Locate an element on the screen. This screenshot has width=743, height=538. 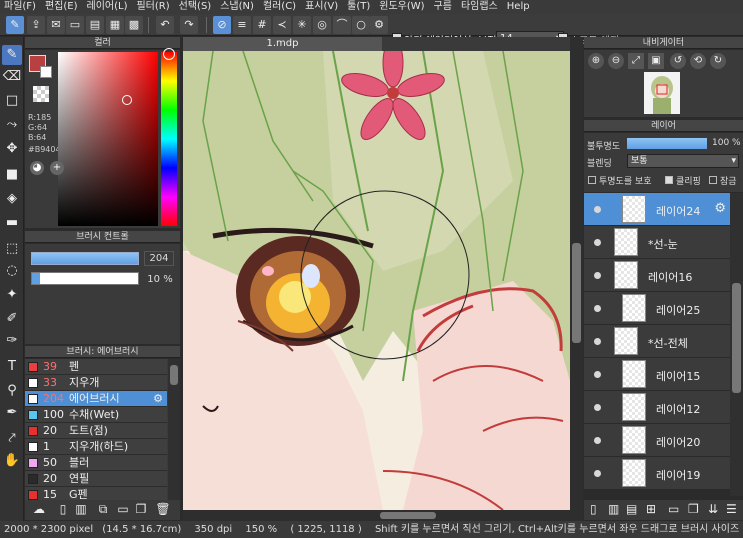
select-ellipse-icon: ◌ is located at coordinates (12, 271).